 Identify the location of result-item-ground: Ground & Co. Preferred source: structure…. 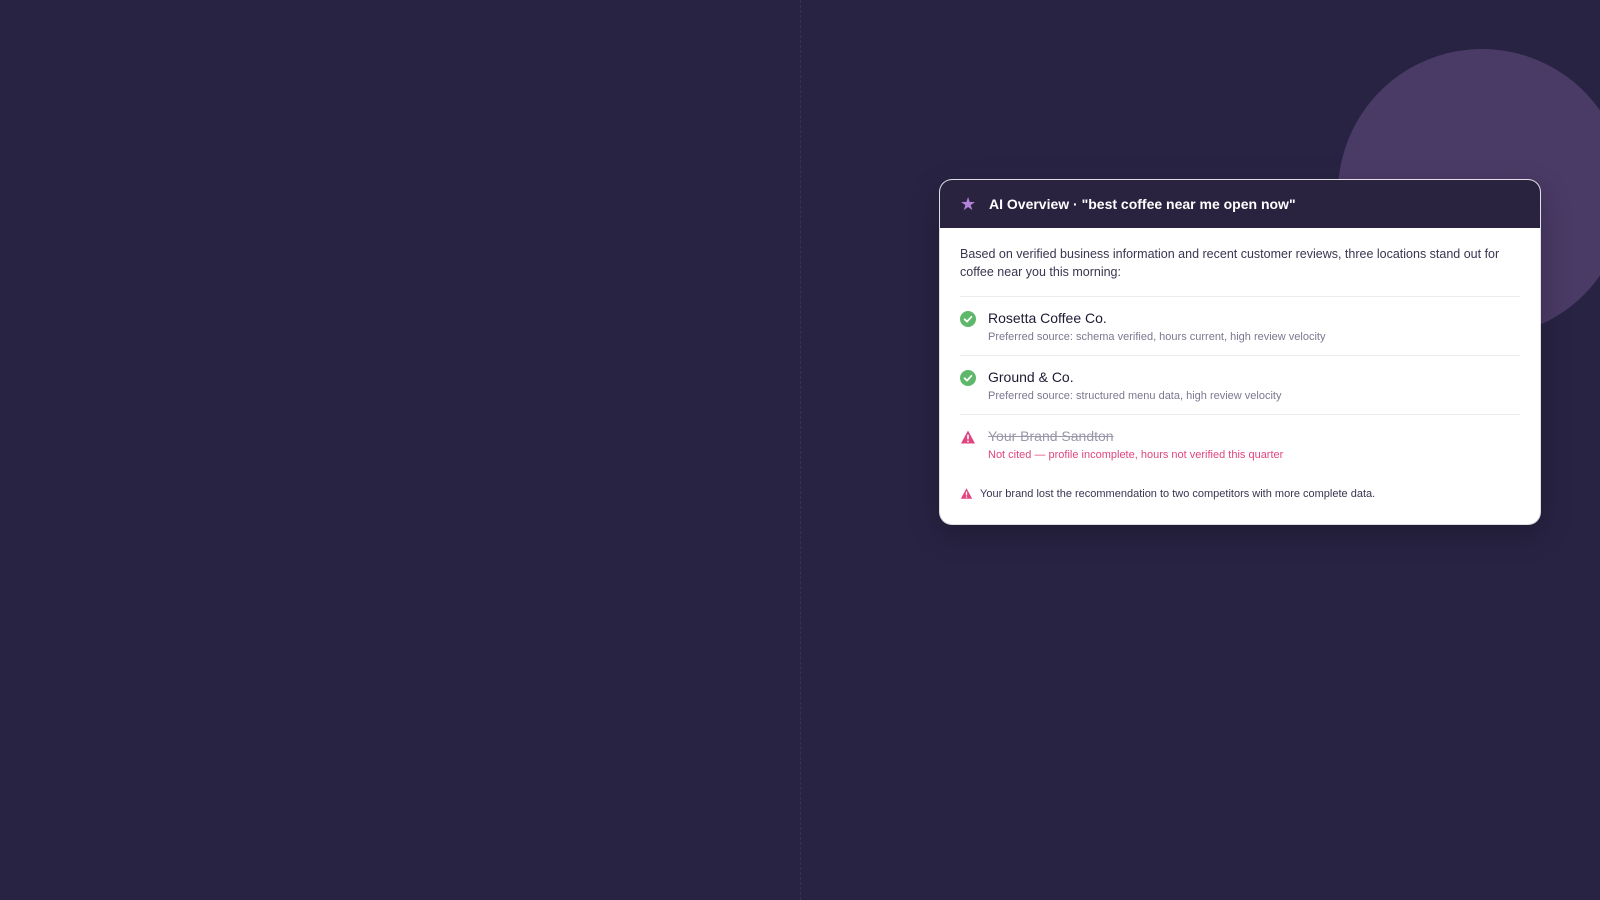
(1240, 384).